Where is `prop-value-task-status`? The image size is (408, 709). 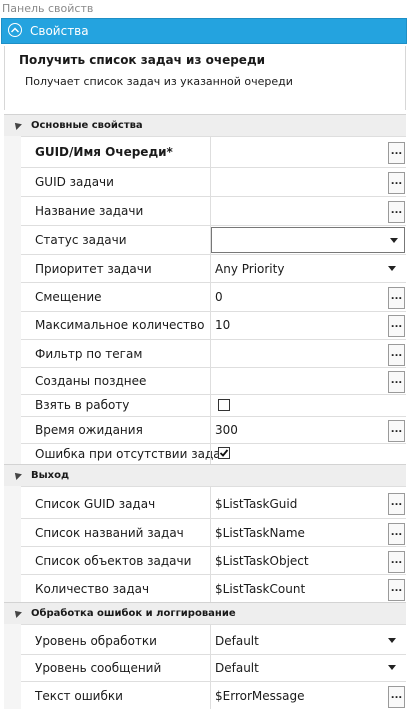
prop-value-task-status is located at coordinates (308, 240).